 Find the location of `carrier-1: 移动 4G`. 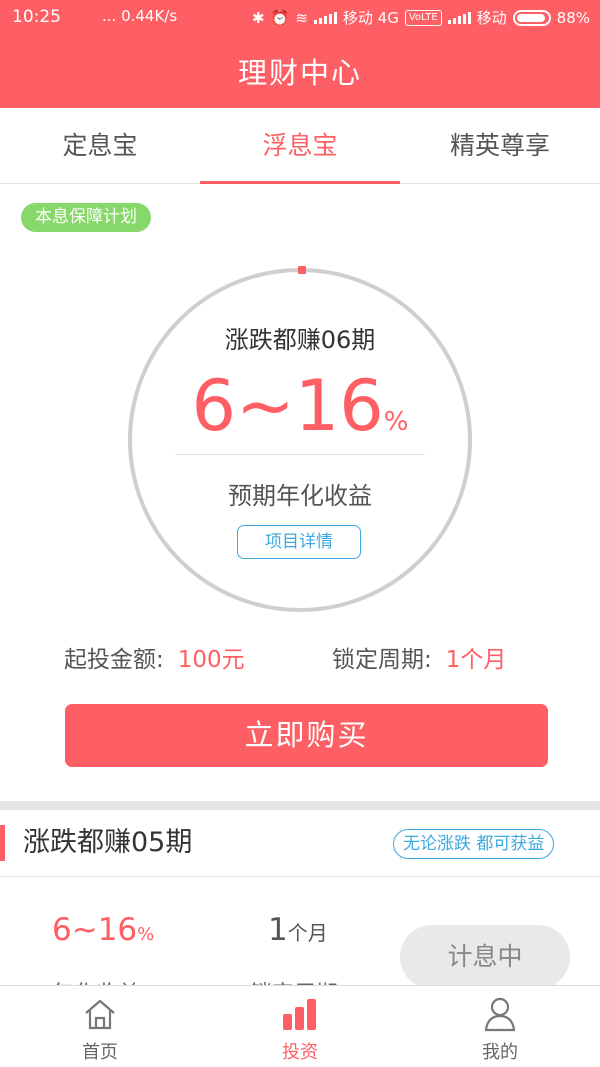

carrier-1: 移动 4G is located at coordinates (370, 18).